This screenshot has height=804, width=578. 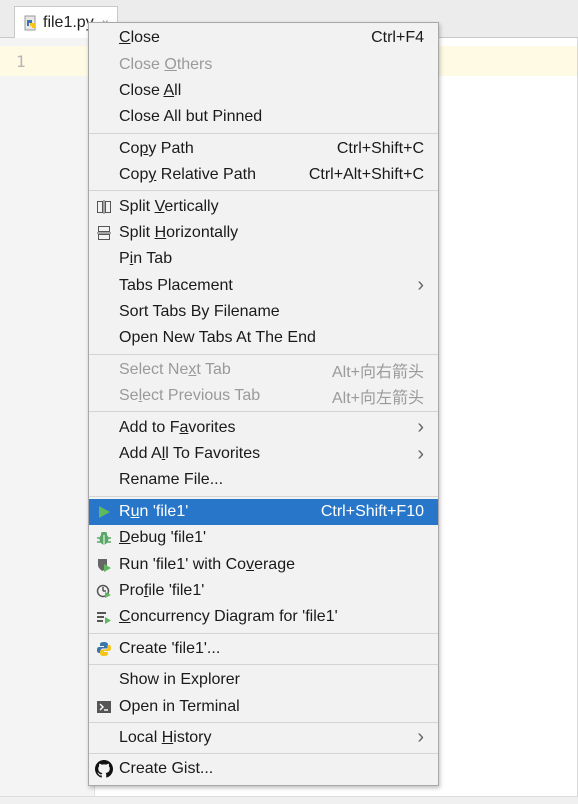 What do you see at coordinates (191, 206) in the screenshot?
I see `label-text: ertically` at bounding box center [191, 206].